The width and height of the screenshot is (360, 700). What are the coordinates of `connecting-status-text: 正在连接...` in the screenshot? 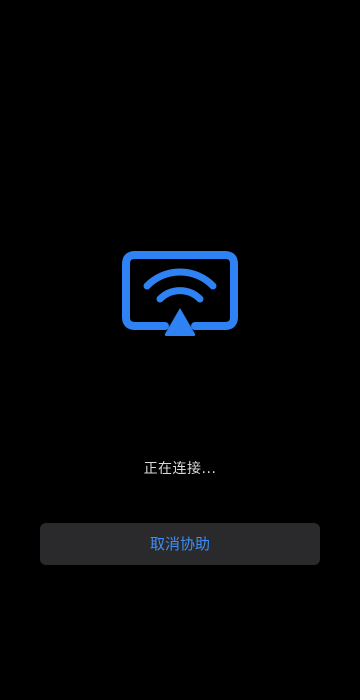 It's located at (180, 469).